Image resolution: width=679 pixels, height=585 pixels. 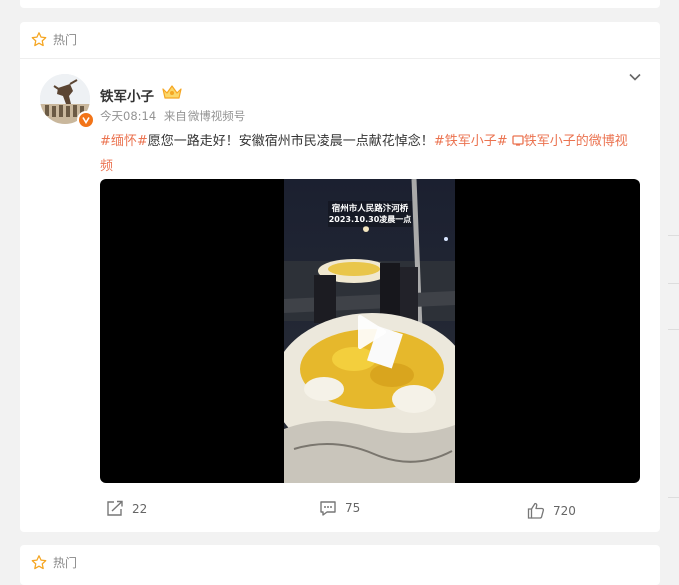 I want to click on like-button: 720, so click(x=551, y=510).